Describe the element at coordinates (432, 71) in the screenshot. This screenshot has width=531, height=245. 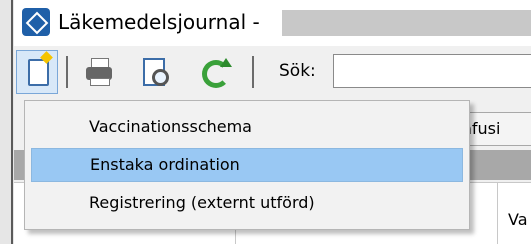
I see `search-input` at that location.